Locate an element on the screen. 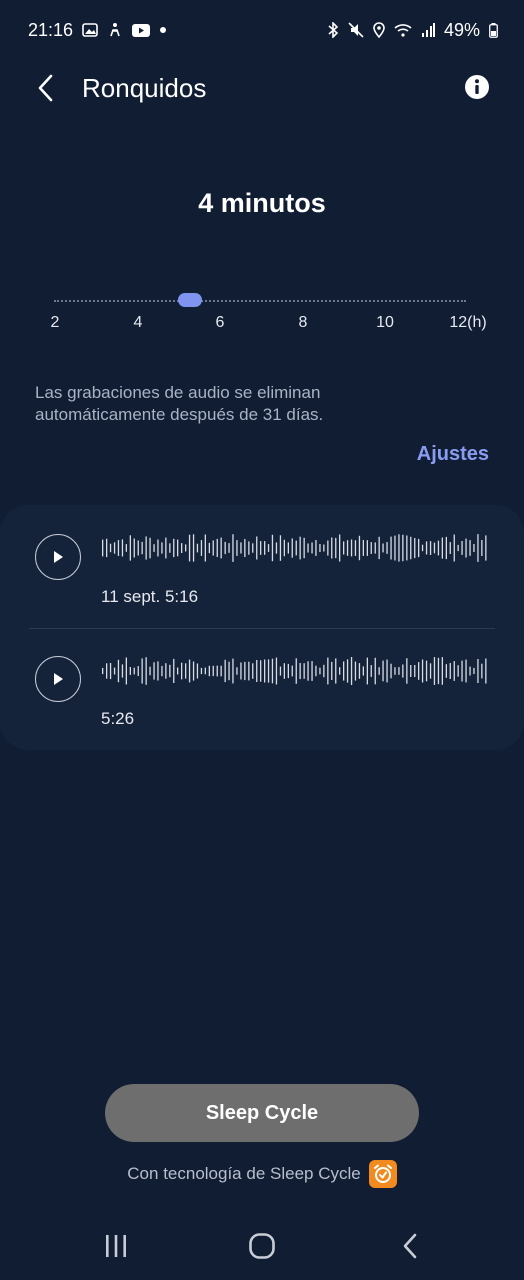 Image resolution: width=524 pixels, height=1280 pixels. back-button is located at coordinates (46, 88).